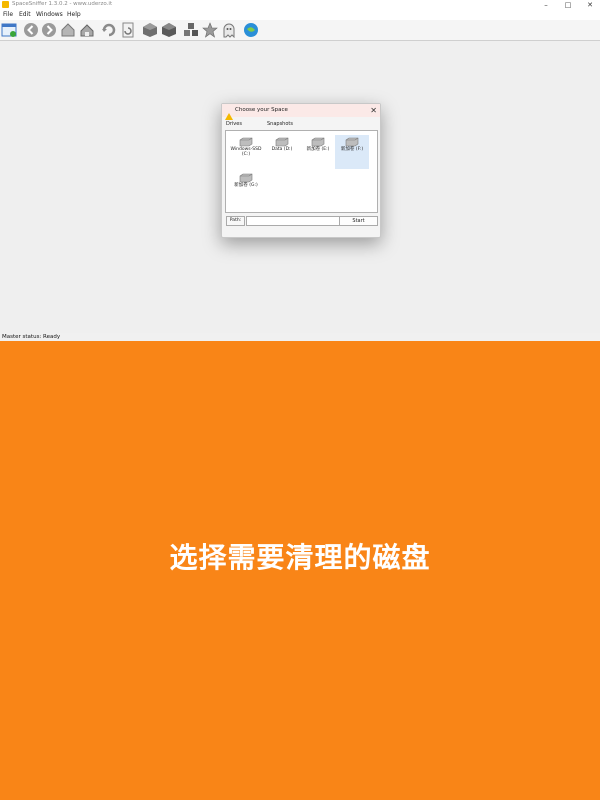  I want to click on drive-g: 新加卷 (G:), so click(246, 188).